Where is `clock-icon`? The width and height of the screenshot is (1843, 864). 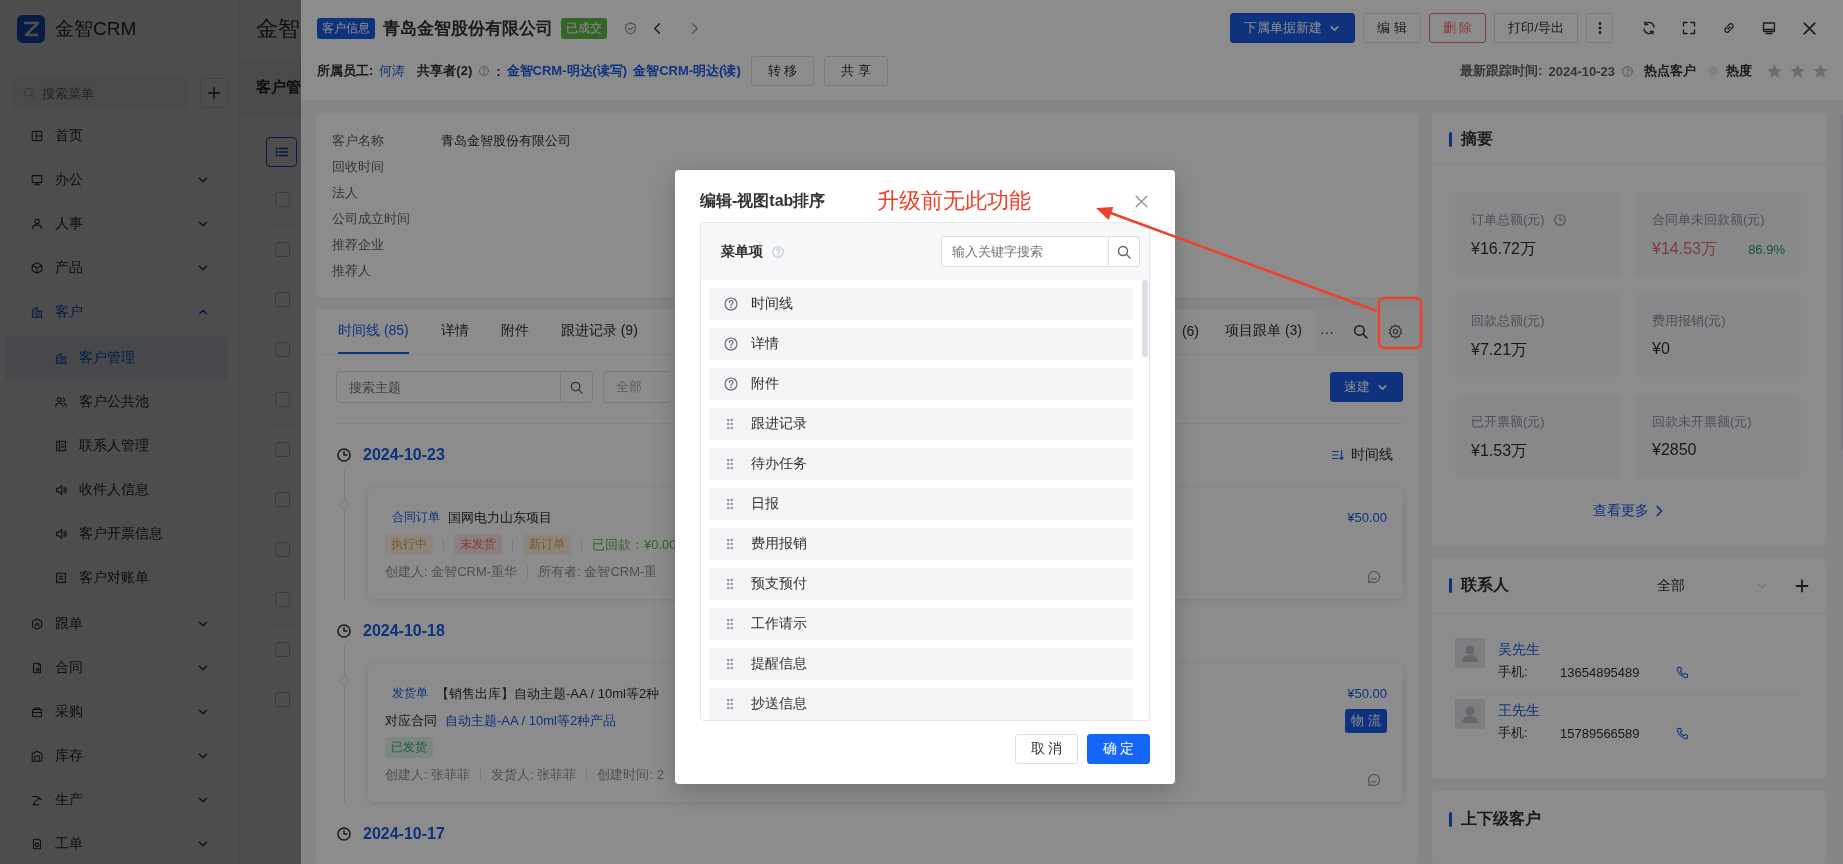
clock-icon is located at coordinates (344, 834).